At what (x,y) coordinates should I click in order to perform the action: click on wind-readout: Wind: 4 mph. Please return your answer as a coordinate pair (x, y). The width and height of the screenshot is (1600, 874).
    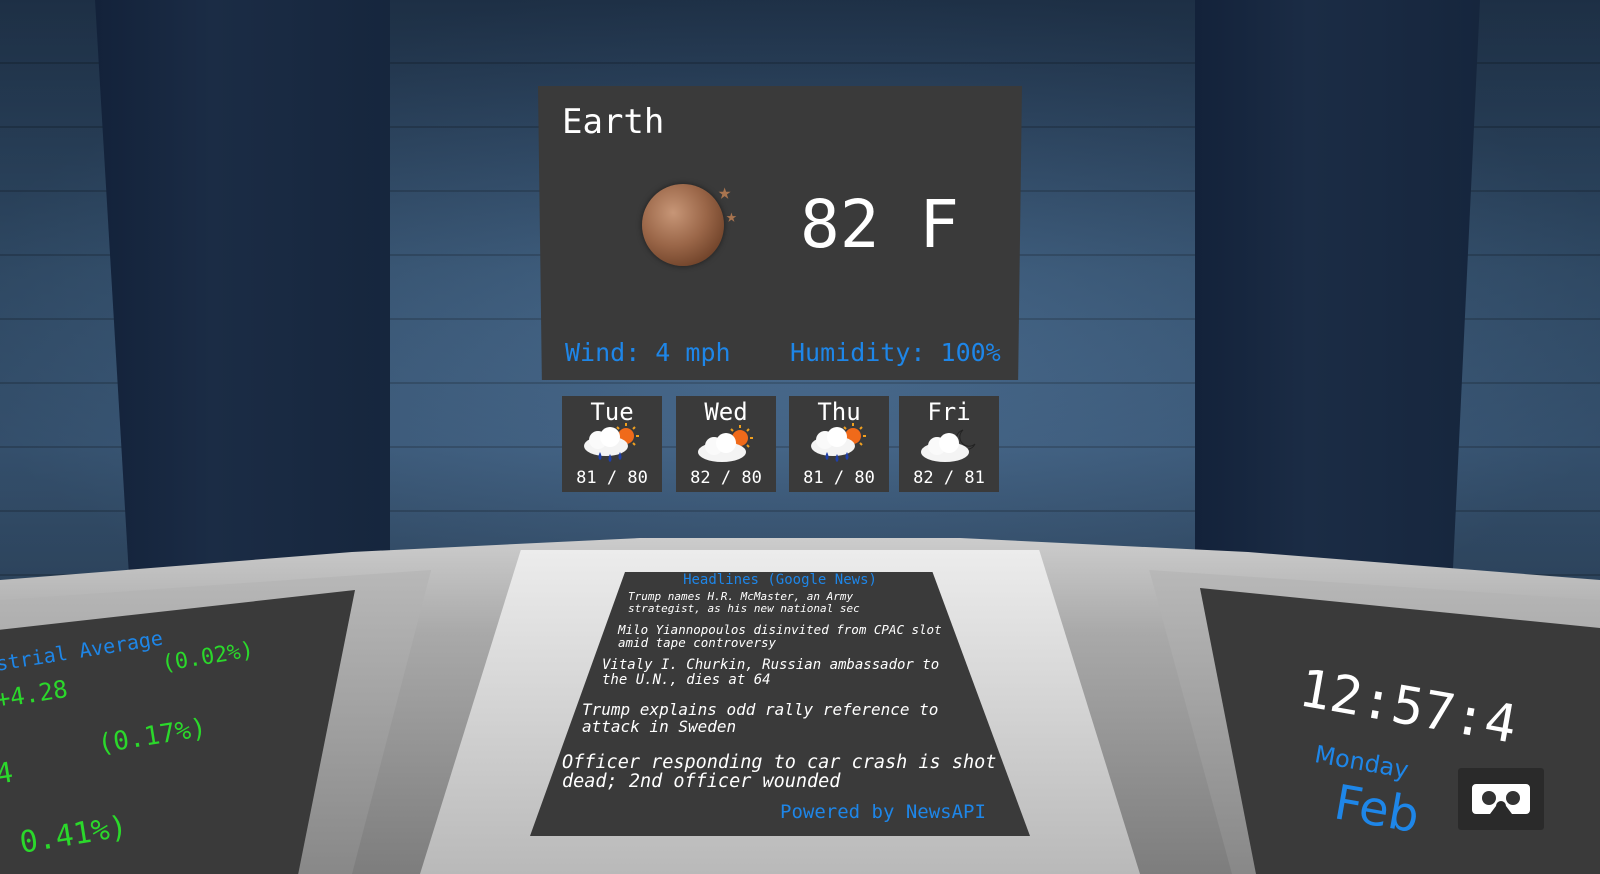
    Looking at the image, I should click on (648, 352).